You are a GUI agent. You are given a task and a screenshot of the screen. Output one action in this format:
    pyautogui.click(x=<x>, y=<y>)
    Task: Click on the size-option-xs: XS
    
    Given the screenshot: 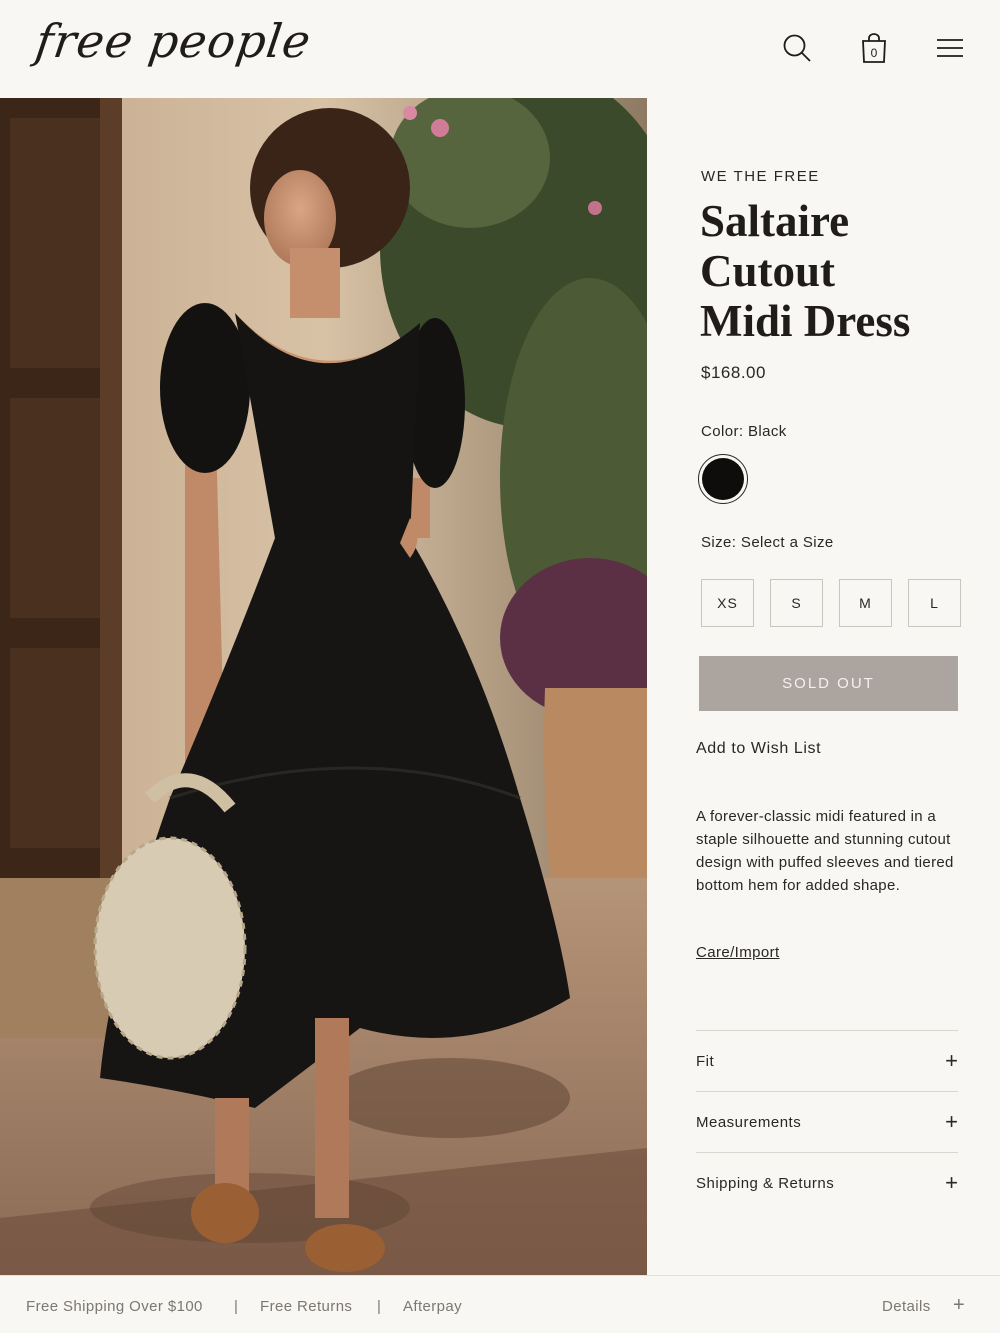 What is the action you would take?
    pyautogui.click(x=727, y=603)
    